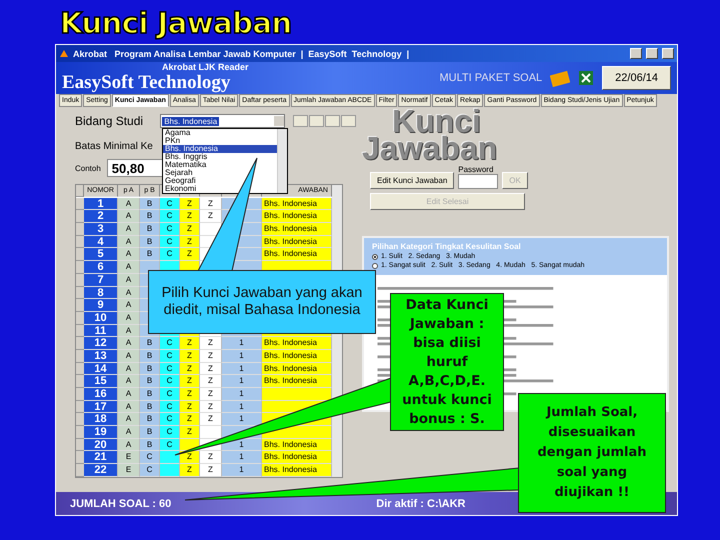 The height and width of the screenshot is (540, 720). What do you see at coordinates (430, 148) in the screenshot?
I see `logo-text: Jawaban` at bounding box center [430, 148].